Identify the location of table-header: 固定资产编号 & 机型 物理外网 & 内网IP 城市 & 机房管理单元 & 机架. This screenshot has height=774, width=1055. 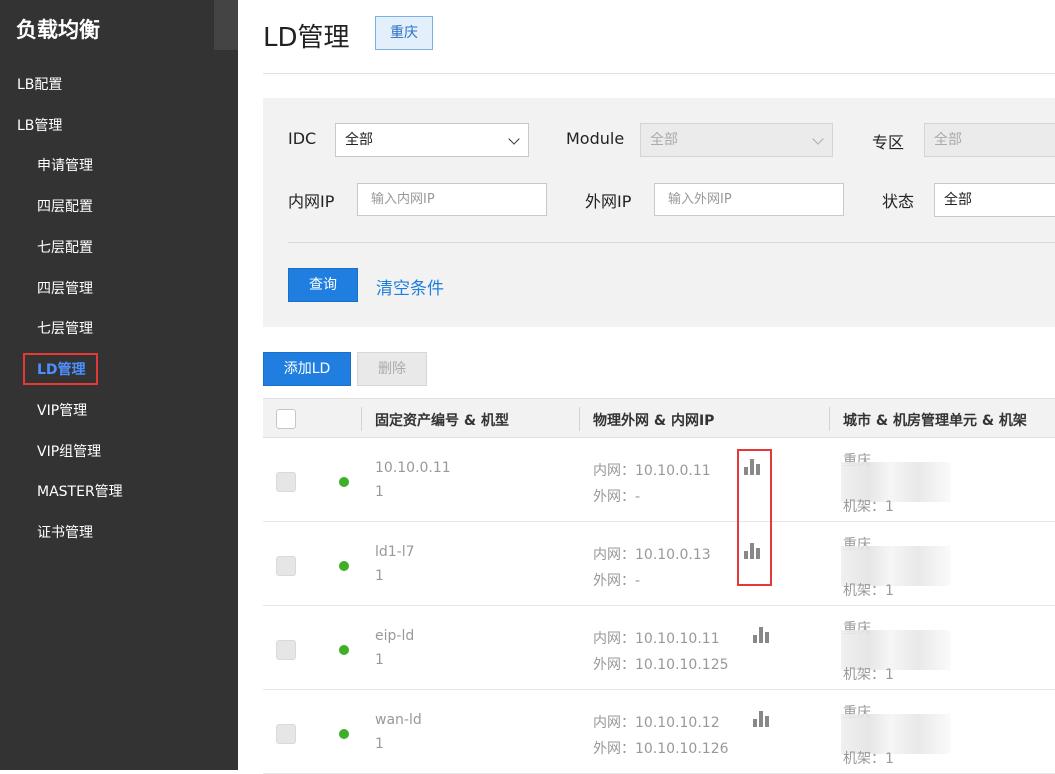
(659, 418).